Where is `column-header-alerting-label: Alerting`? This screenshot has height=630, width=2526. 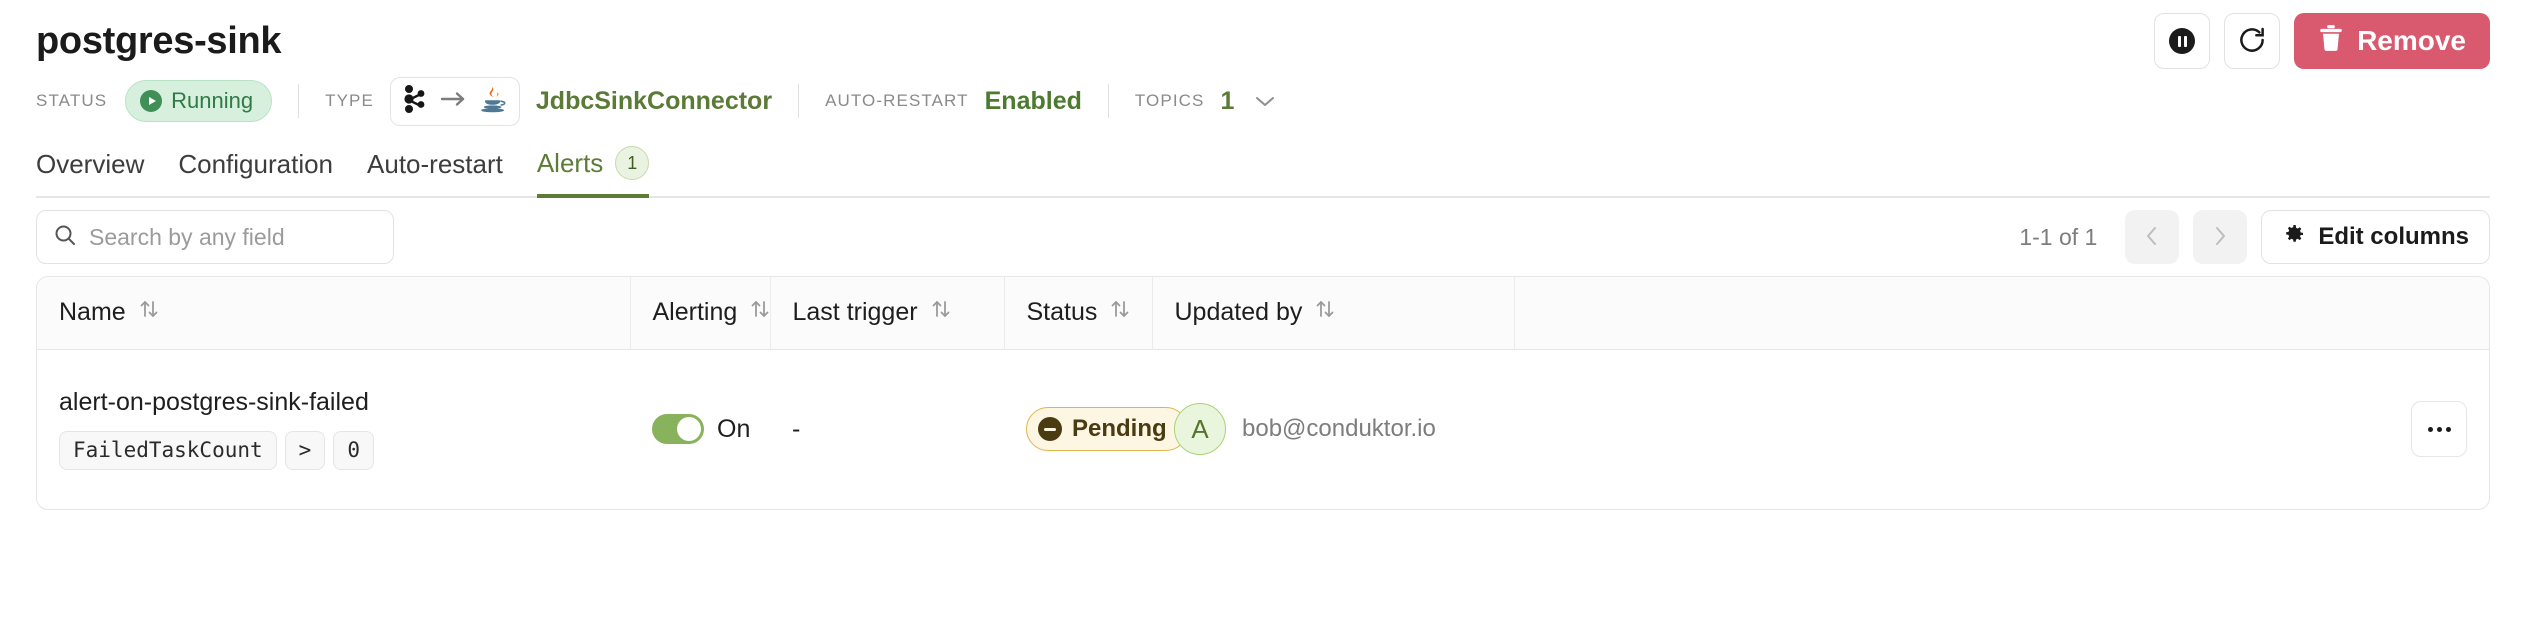 column-header-alerting-label: Alerting is located at coordinates (695, 312).